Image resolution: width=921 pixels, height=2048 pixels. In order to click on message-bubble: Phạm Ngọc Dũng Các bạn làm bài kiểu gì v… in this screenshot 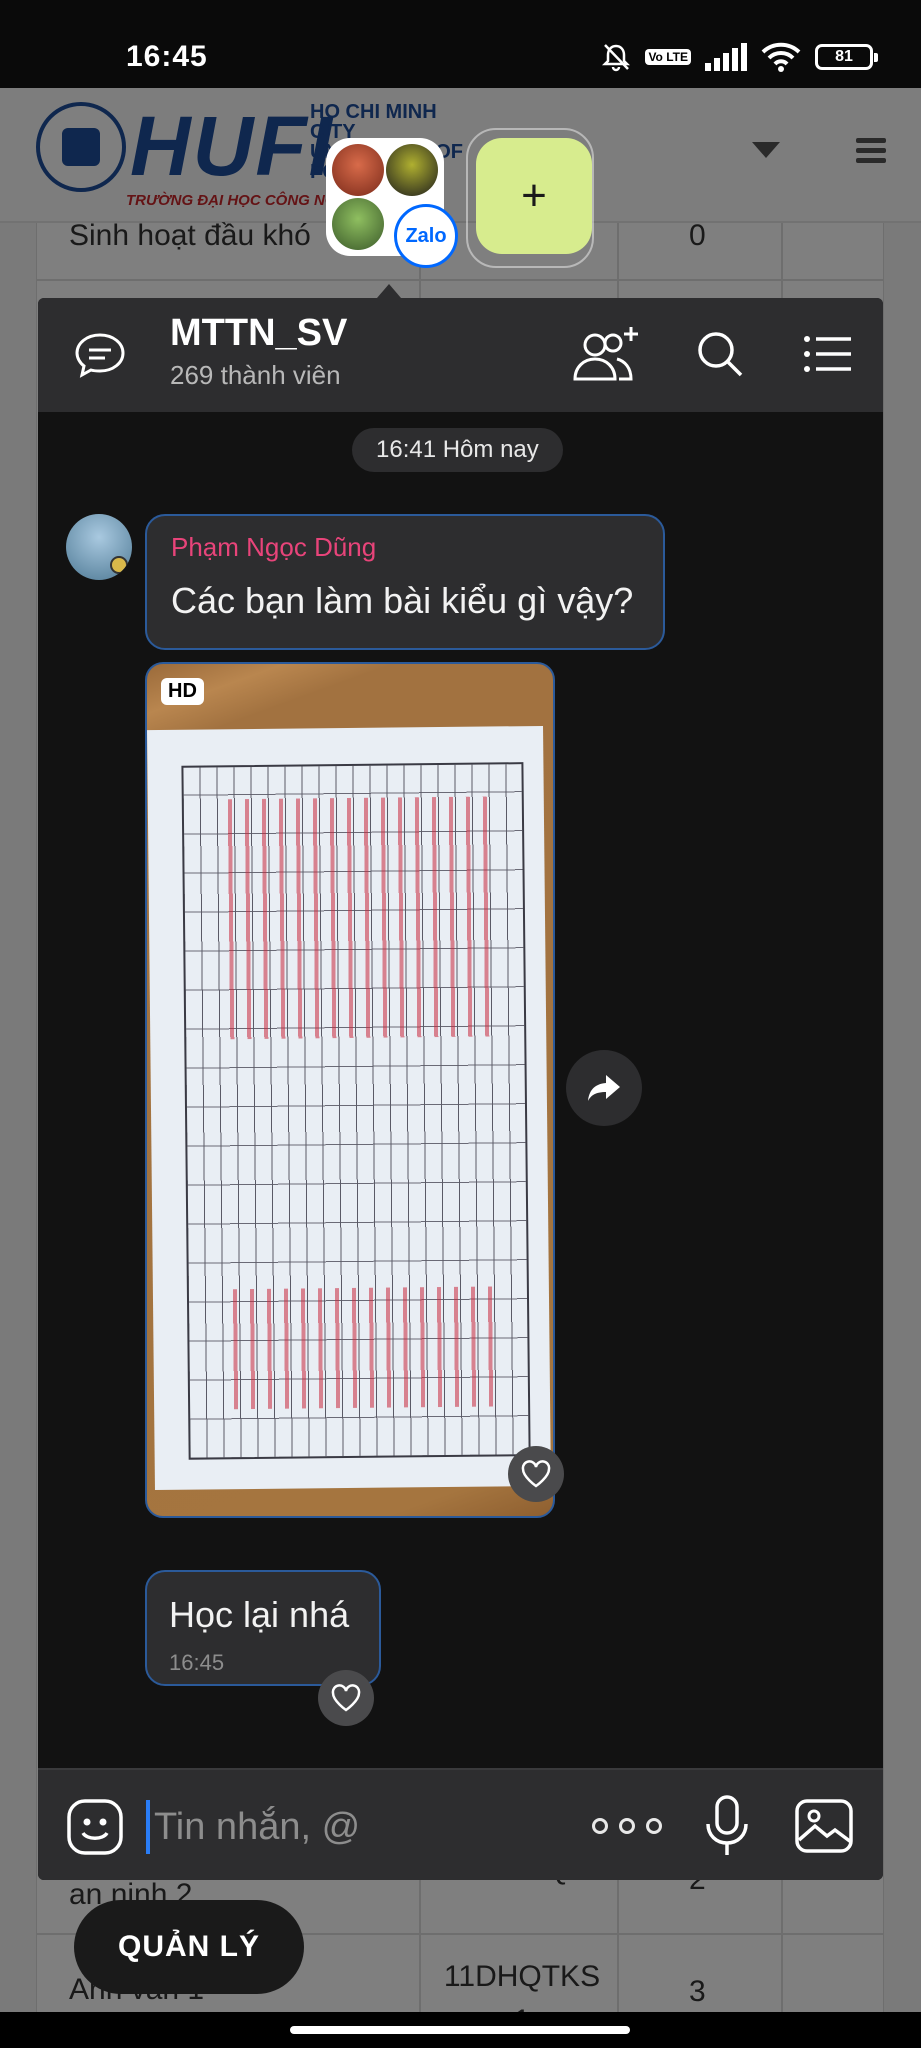, I will do `click(405, 582)`.